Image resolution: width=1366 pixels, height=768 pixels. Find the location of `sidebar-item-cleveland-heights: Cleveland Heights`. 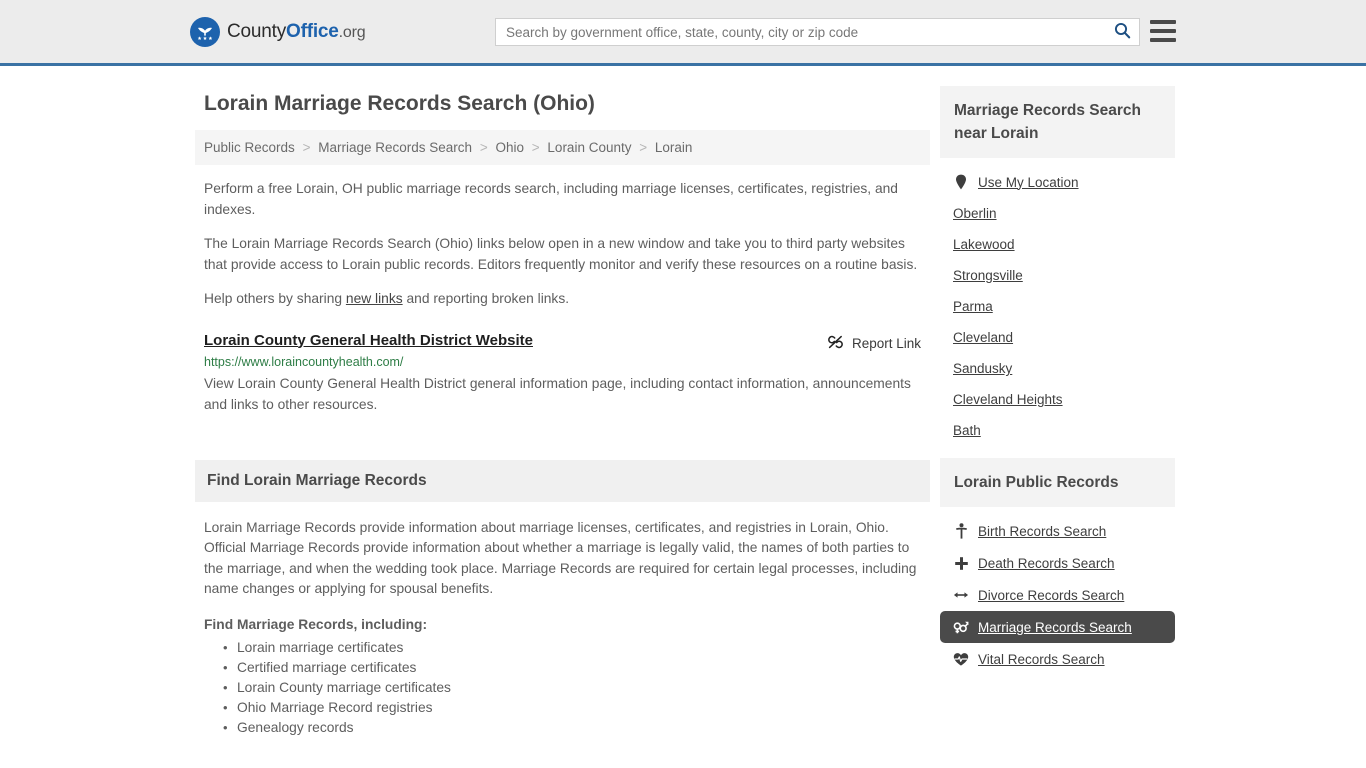

sidebar-item-cleveland-heights: Cleveland Heights is located at coordinates (1057, 399).